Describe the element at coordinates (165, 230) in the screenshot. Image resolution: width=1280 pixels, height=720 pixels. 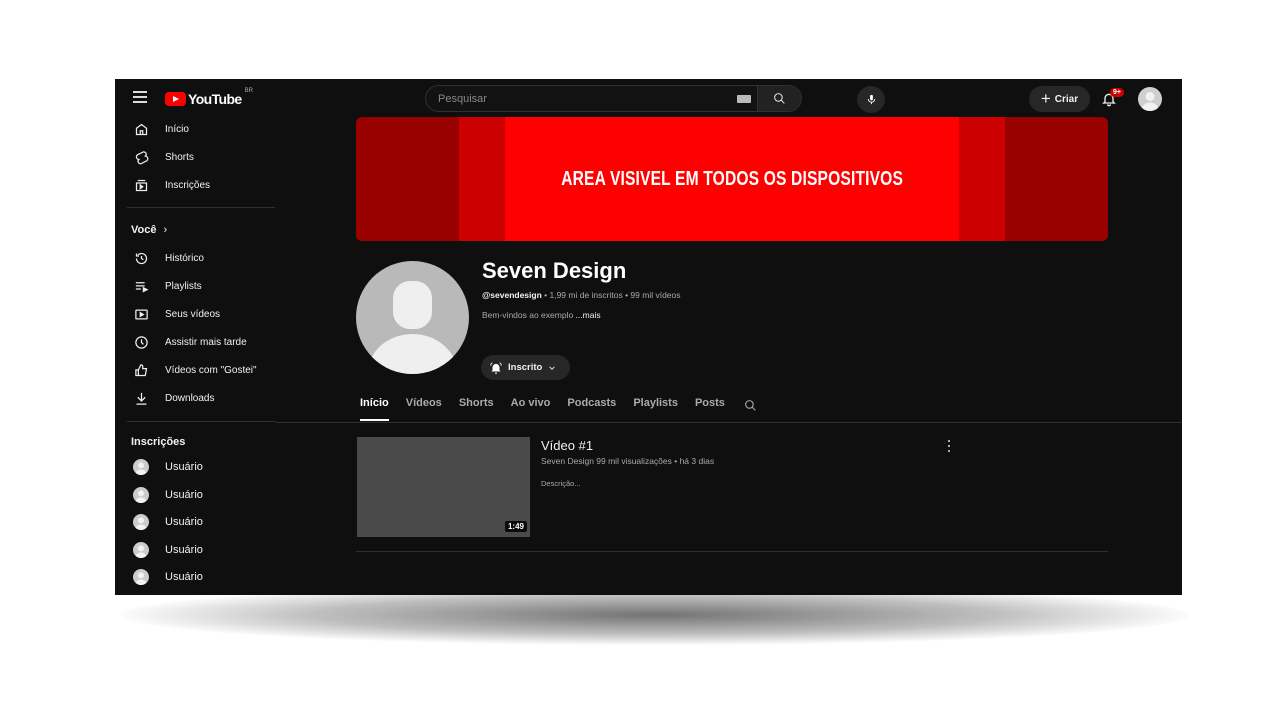
I see `chevron-right-icon: ›` at that location.